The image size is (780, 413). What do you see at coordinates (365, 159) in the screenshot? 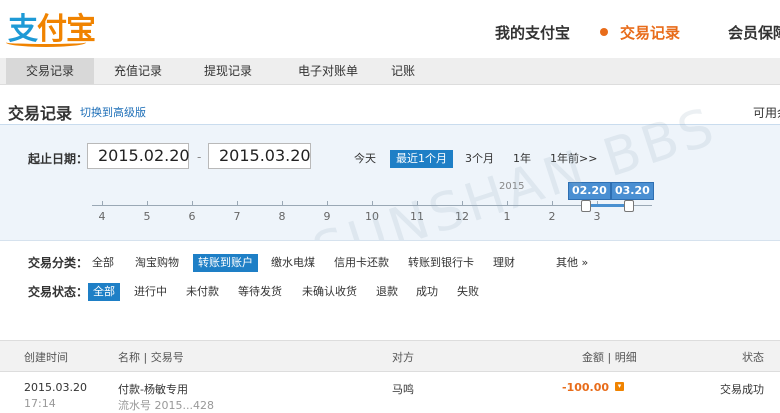
I see `range-today: 今天` at bounding box center [365, 159].